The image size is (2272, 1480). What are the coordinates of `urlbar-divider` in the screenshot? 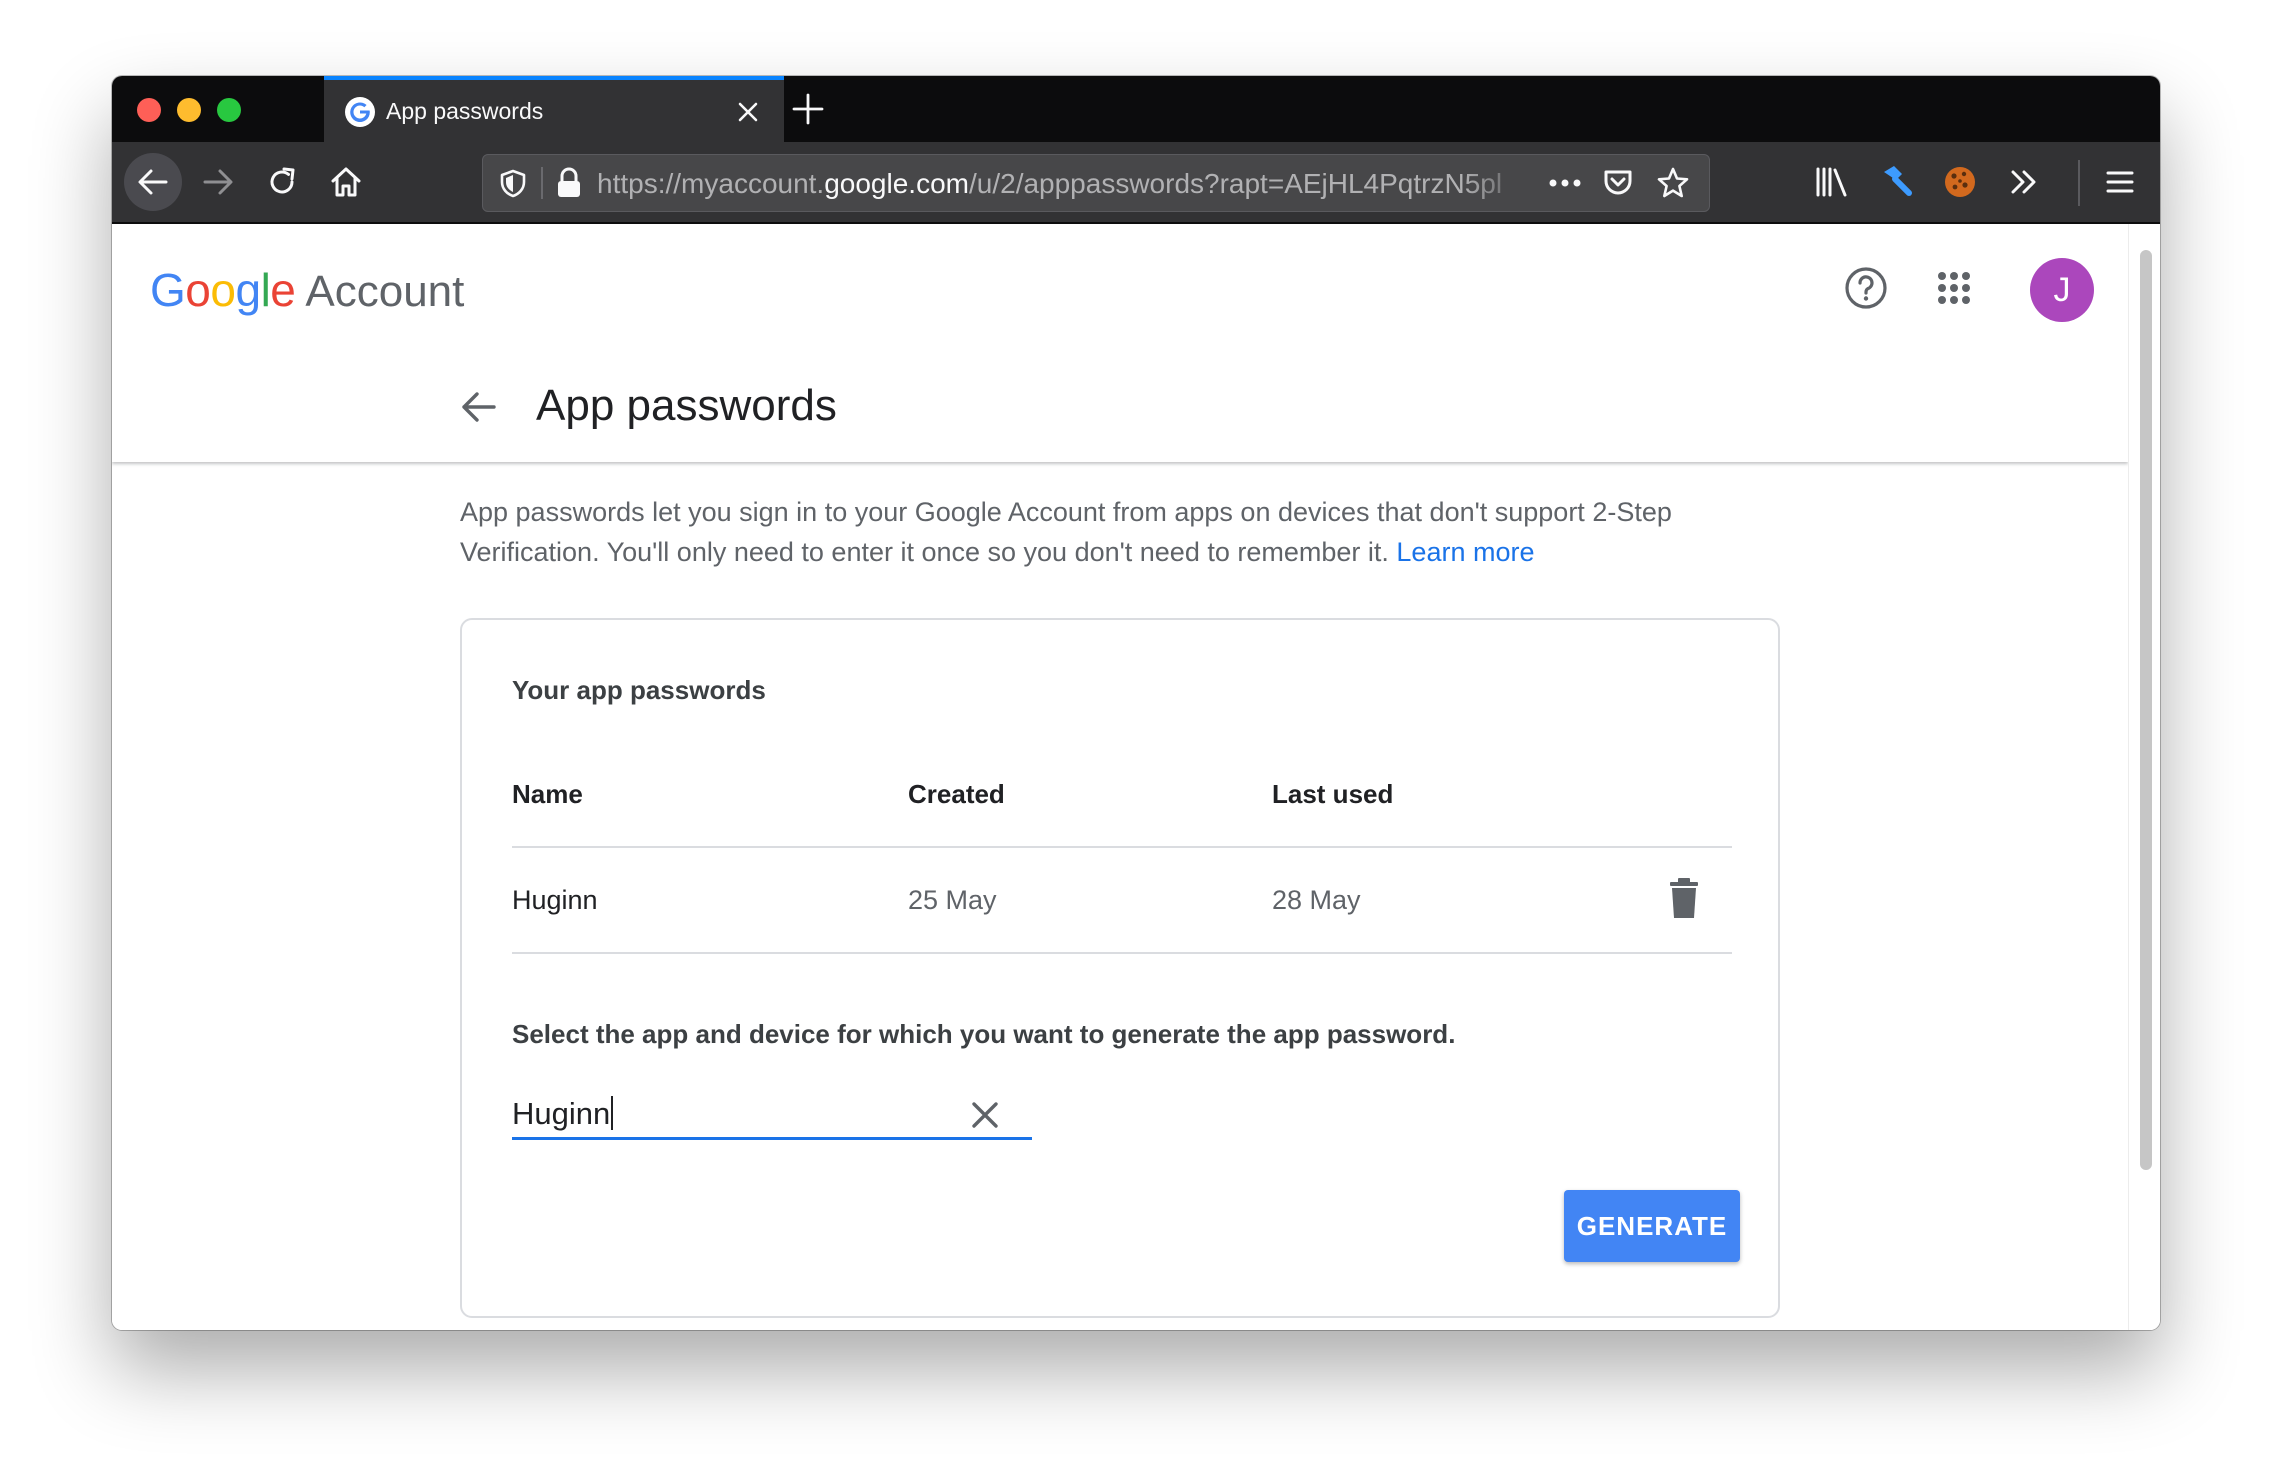 It's located at (542, 183).